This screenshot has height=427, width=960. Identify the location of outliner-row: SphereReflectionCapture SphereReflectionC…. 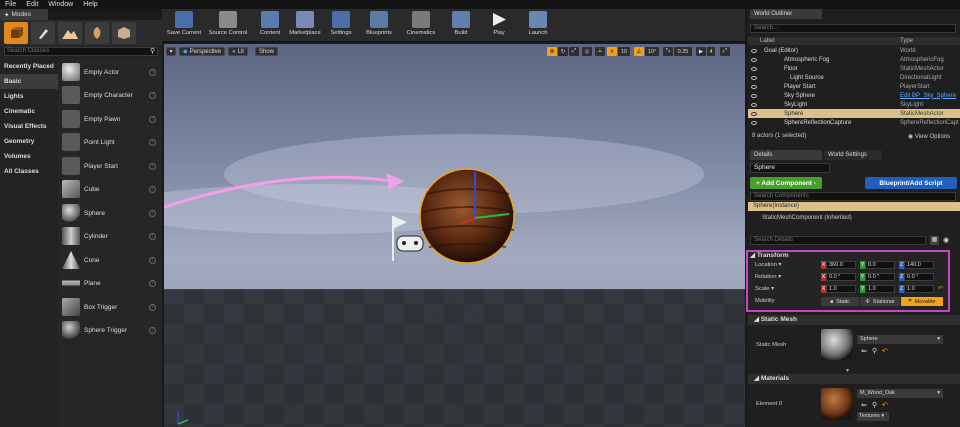
(854, 122).